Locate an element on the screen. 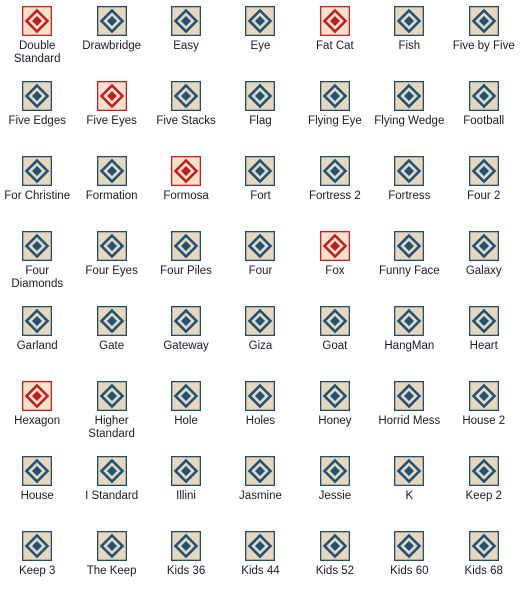 This screenshot has height=600, width=521. grid-item: Keep 2 is located at coordinates (484, 487).